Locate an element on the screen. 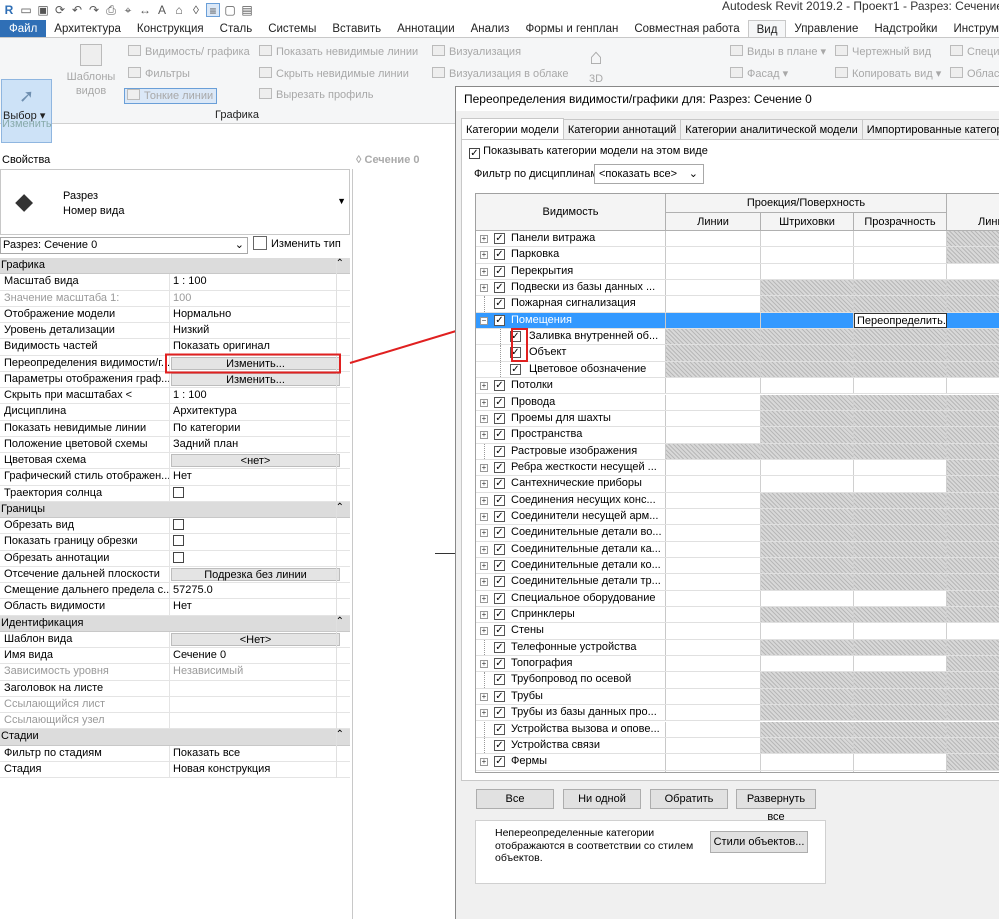 The width and height of the screenshot is (999, 919). tab-2: Конструкция is located at coordinates (170, 28).